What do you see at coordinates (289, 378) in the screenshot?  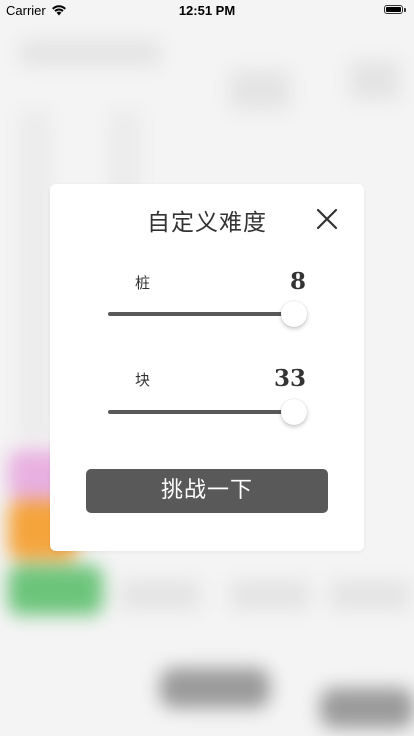 I see `block-value: 33` at bounding box center [289, 378].